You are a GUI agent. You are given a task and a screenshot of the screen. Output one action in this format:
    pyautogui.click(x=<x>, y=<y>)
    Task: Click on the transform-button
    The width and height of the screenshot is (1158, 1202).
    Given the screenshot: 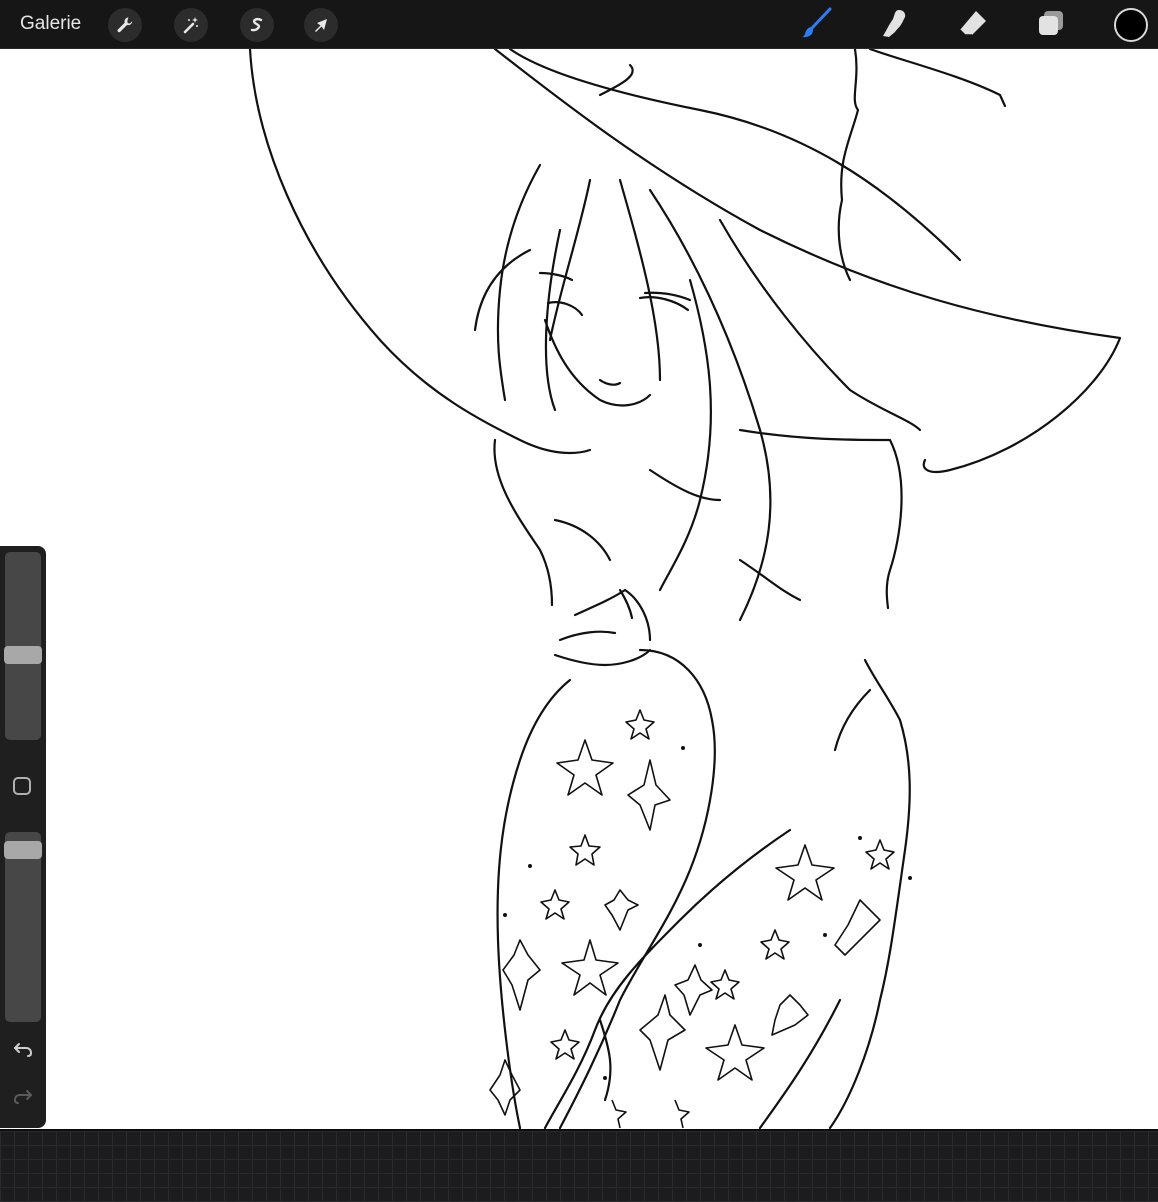 What is the action you would take?
    pyautogui.click(x=321, y=25)
    